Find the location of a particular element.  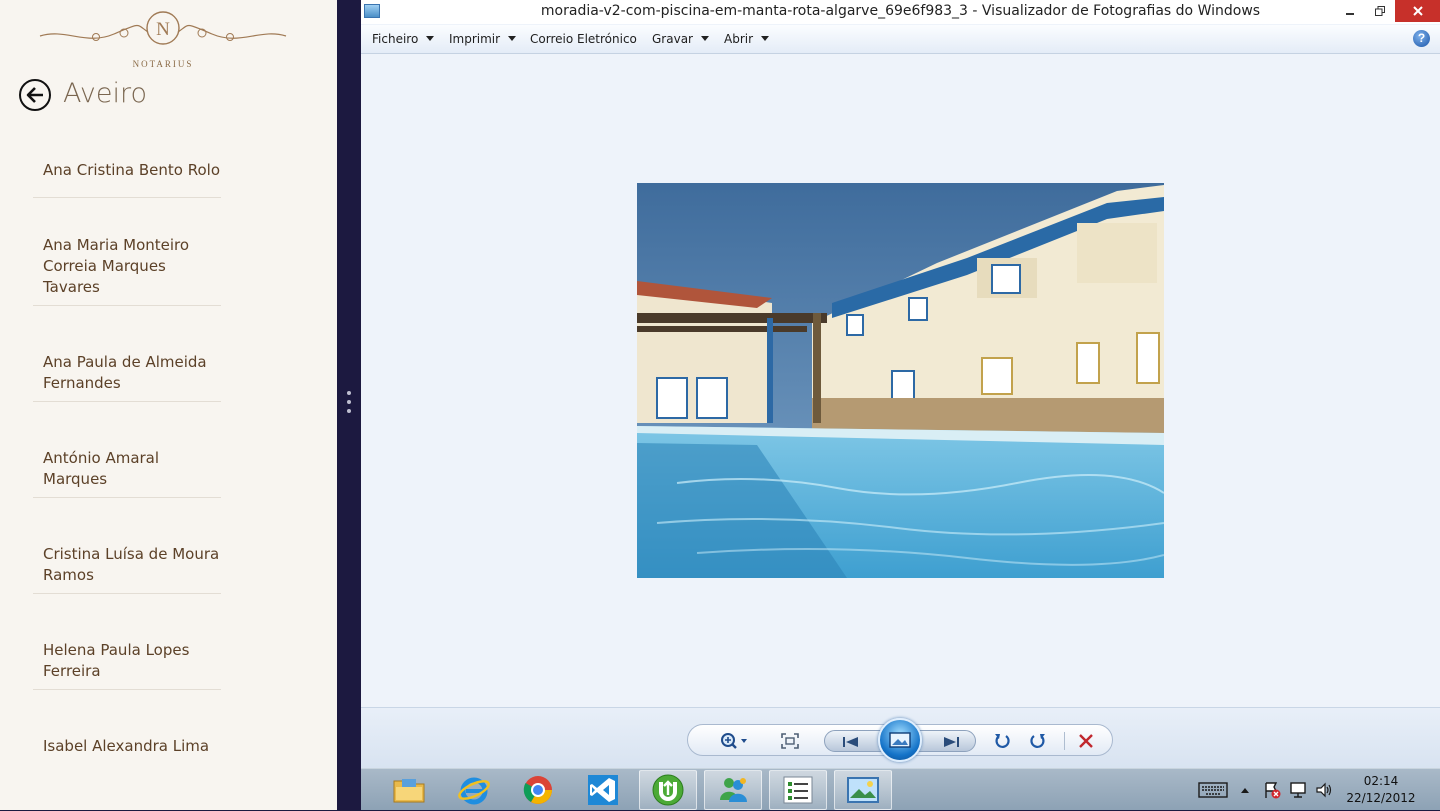

back-button is located at coordinates (35, 95).